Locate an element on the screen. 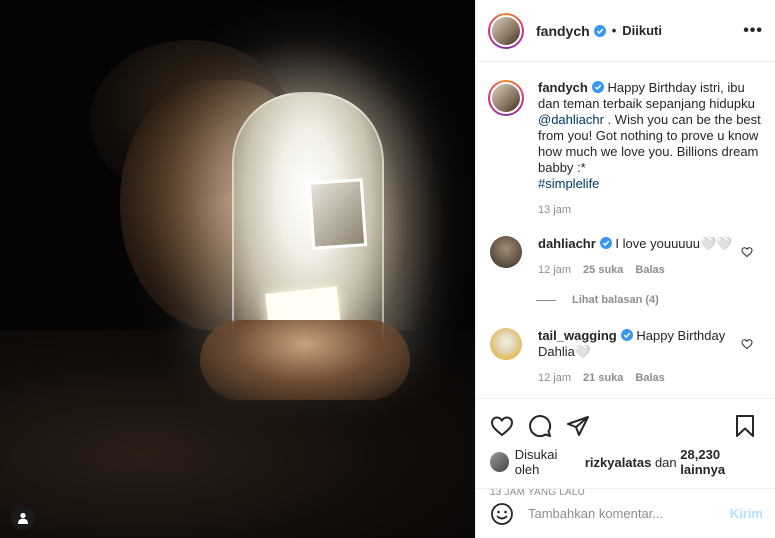 This screenshot has width=775, height=538. post-header: fandych • Diikuti ••• is located at coordinates (625, 31).